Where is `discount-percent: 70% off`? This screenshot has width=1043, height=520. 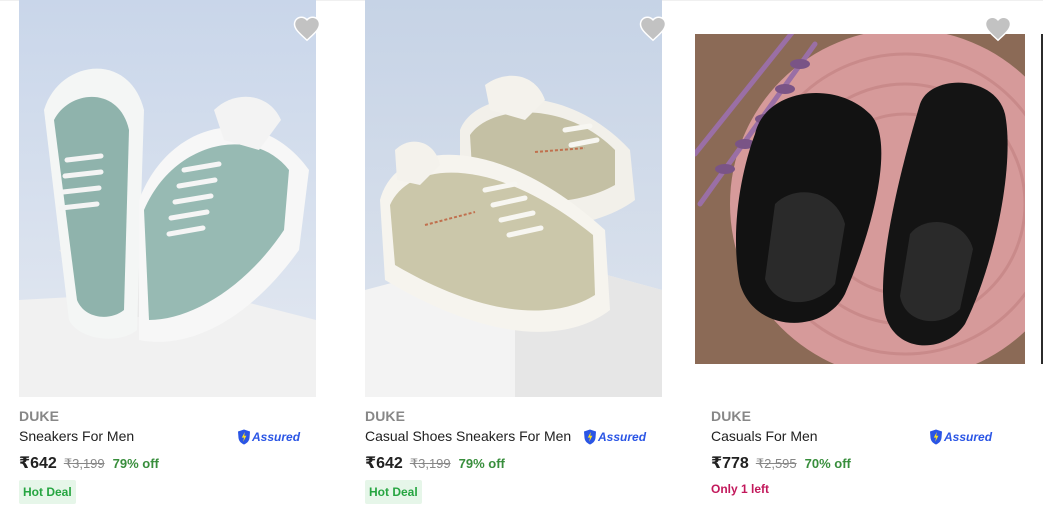 discount-percent: 70% off is located at coordinates (827, 463).